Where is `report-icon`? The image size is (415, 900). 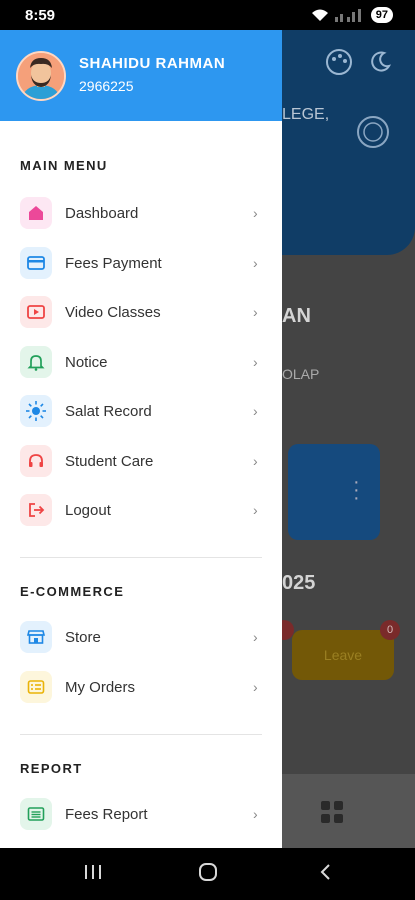
report-icon is located at coordinates (36, 814).